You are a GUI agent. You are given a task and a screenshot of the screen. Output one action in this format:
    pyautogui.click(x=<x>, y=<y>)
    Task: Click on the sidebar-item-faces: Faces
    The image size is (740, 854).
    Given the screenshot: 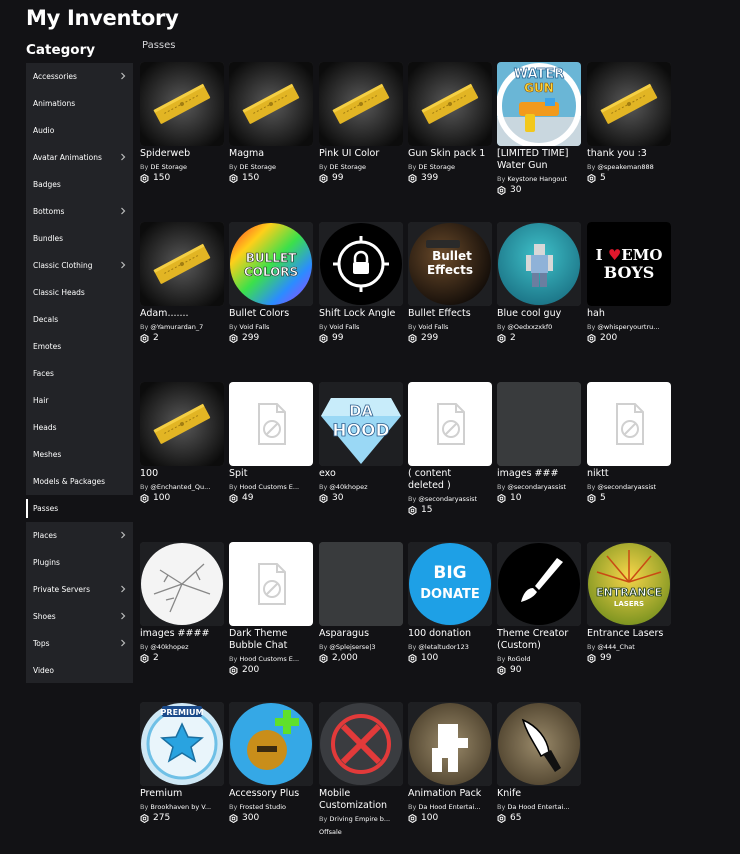 What is the action you would take?
    pyautogui.click(x=79, y=373)
    